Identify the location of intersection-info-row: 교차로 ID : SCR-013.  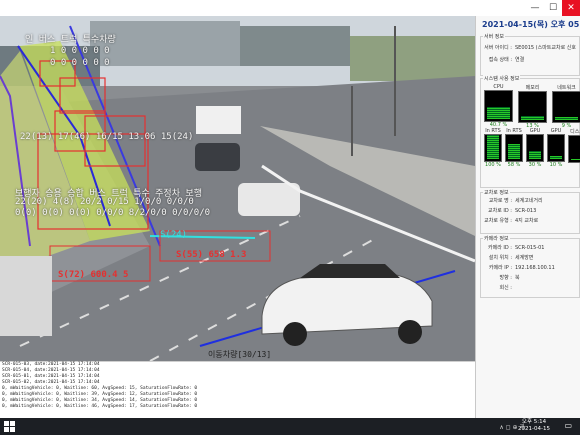
(509, 210).